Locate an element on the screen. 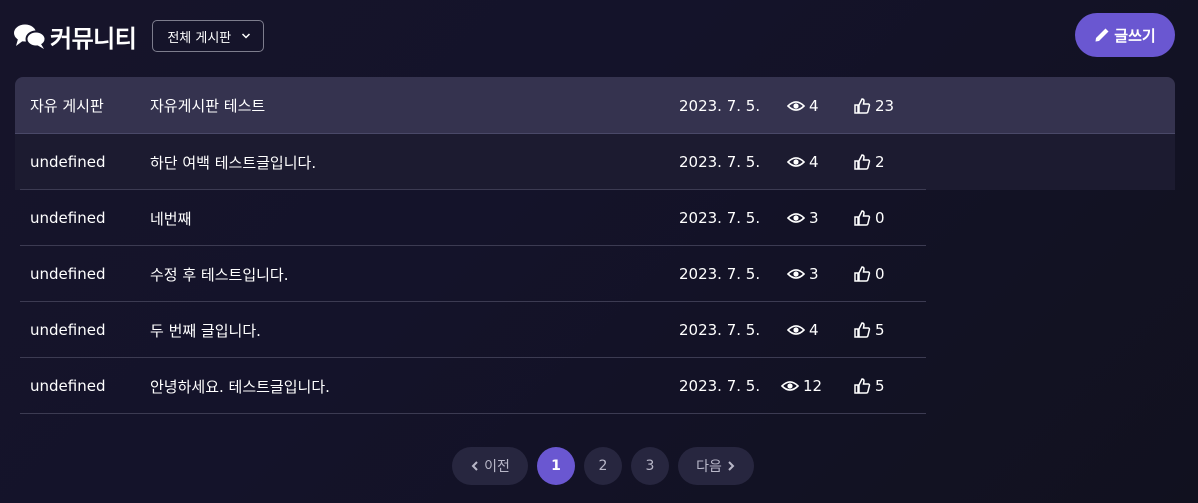  pencil-icon is located at coordinates (1102, 35).